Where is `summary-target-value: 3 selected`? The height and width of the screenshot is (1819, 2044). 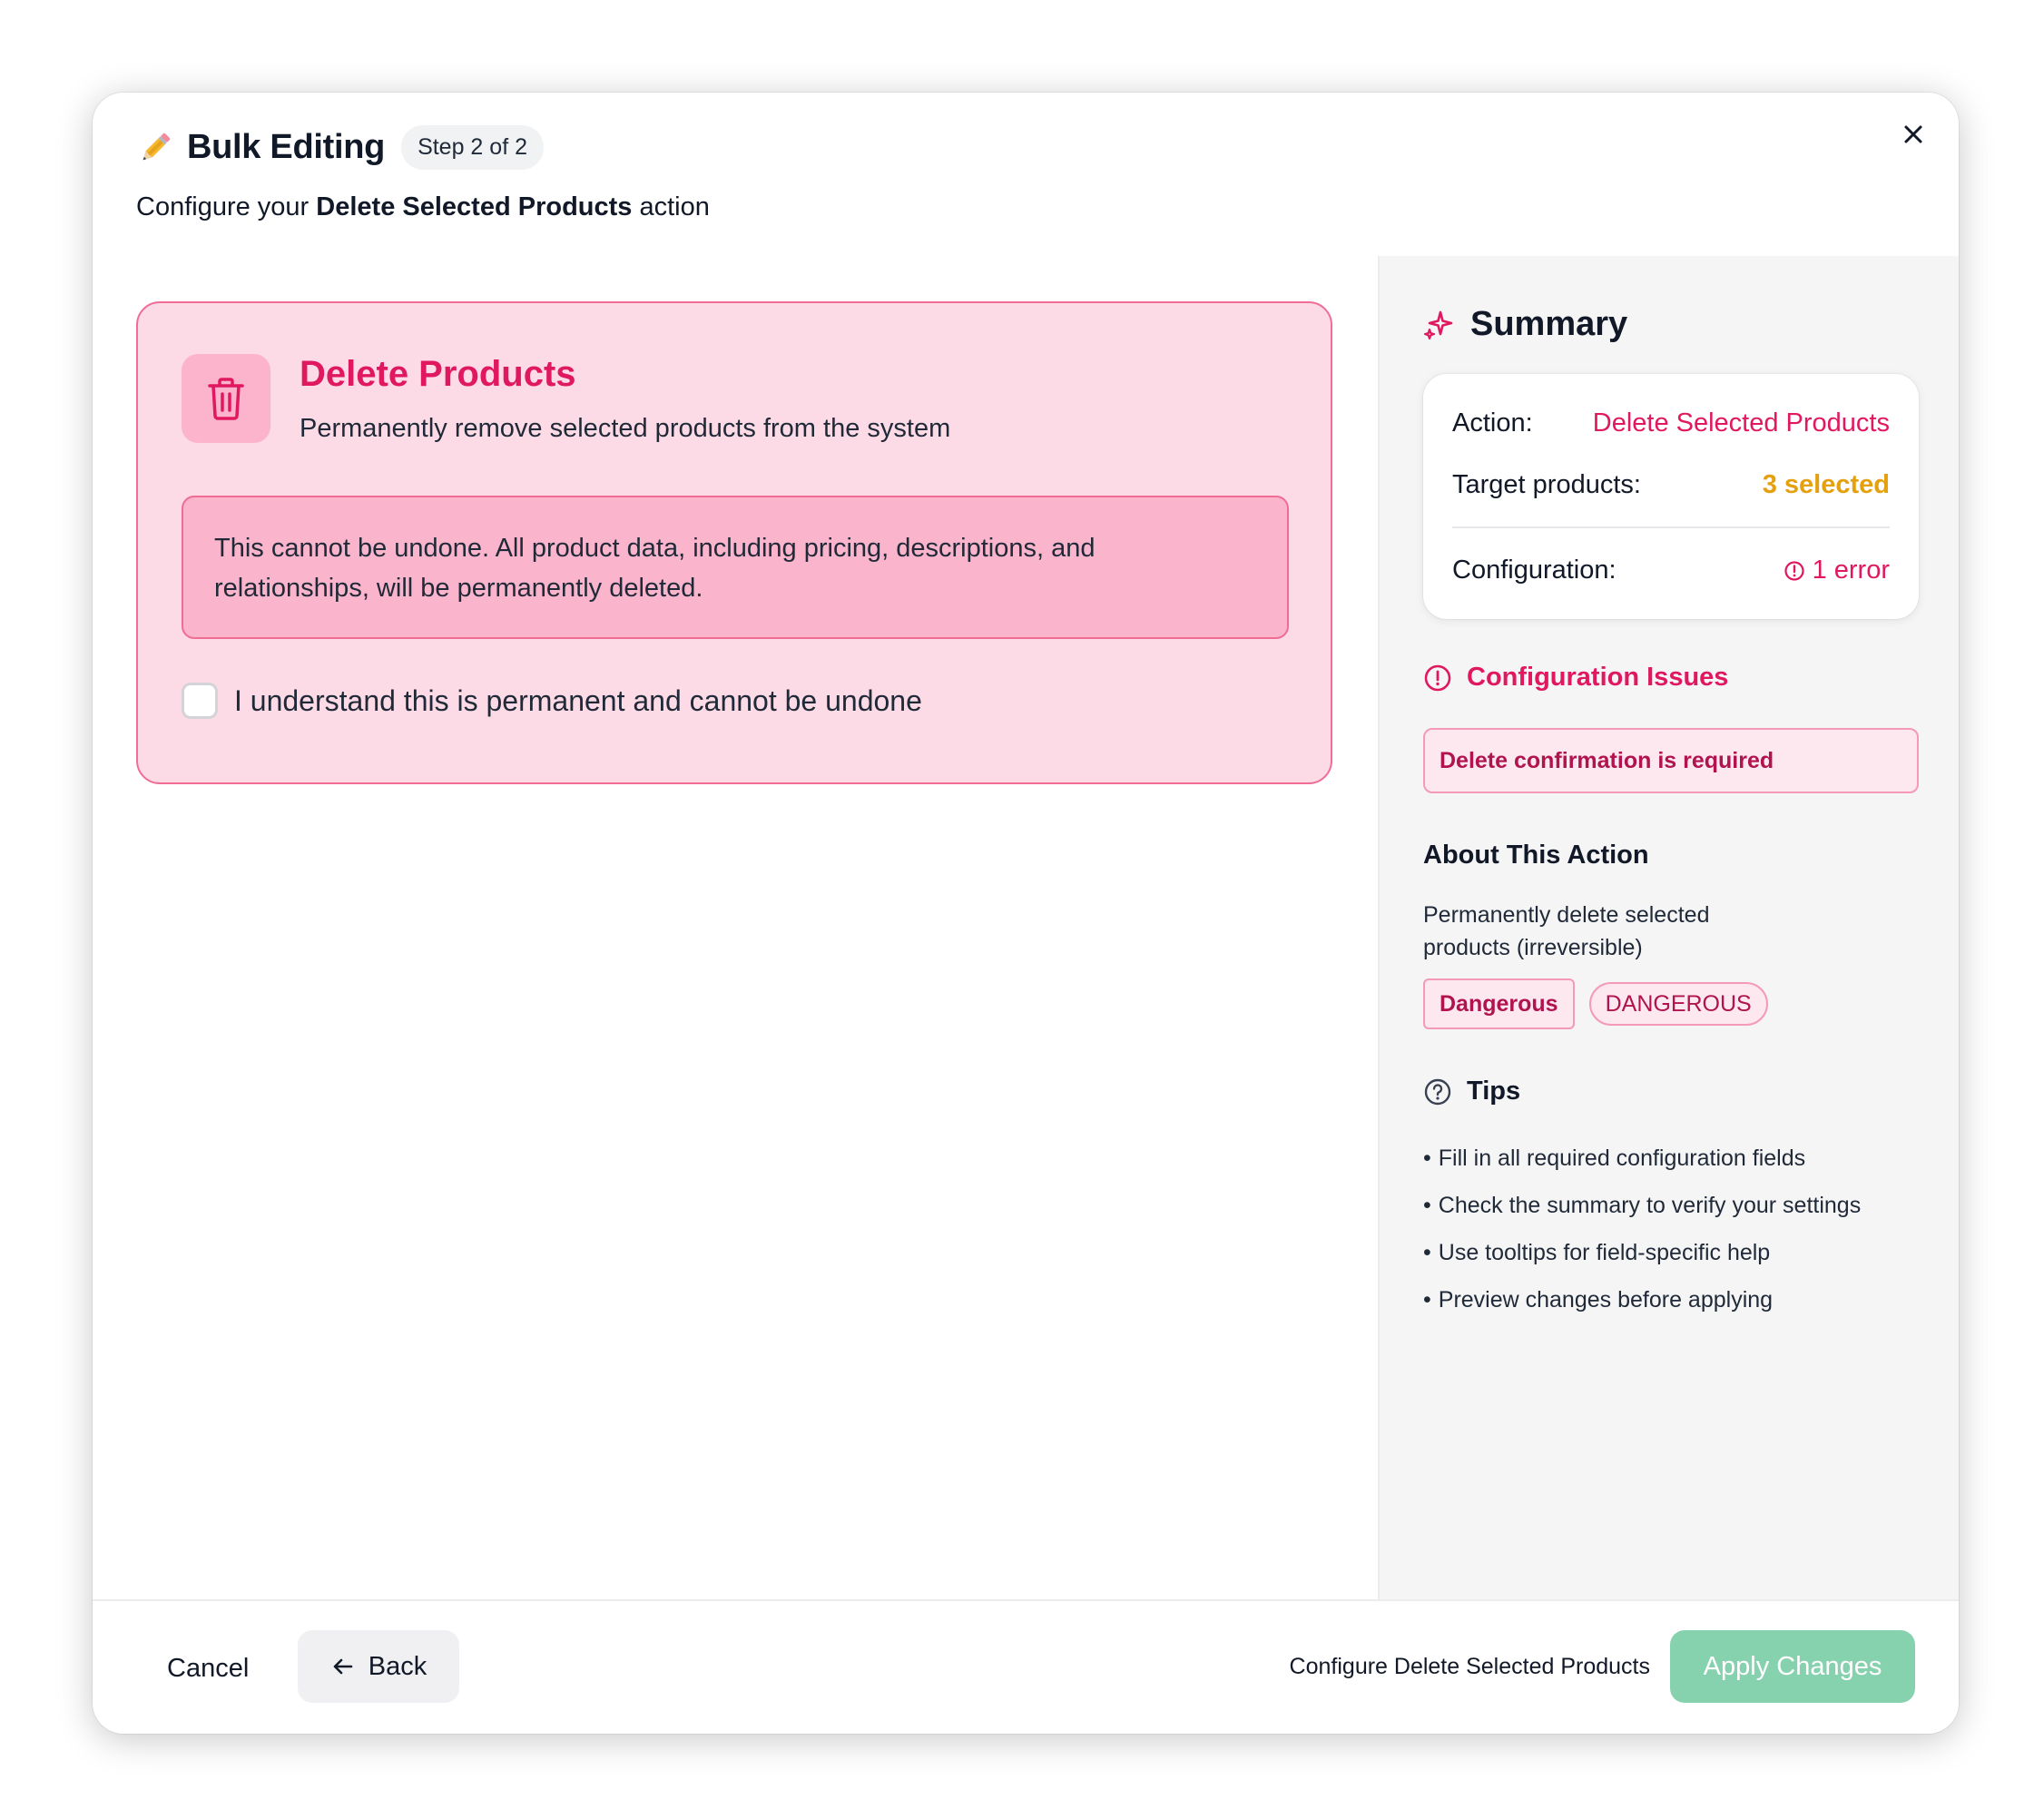
summary-target-value: 3 selected is located at coordinates (1826, 485).